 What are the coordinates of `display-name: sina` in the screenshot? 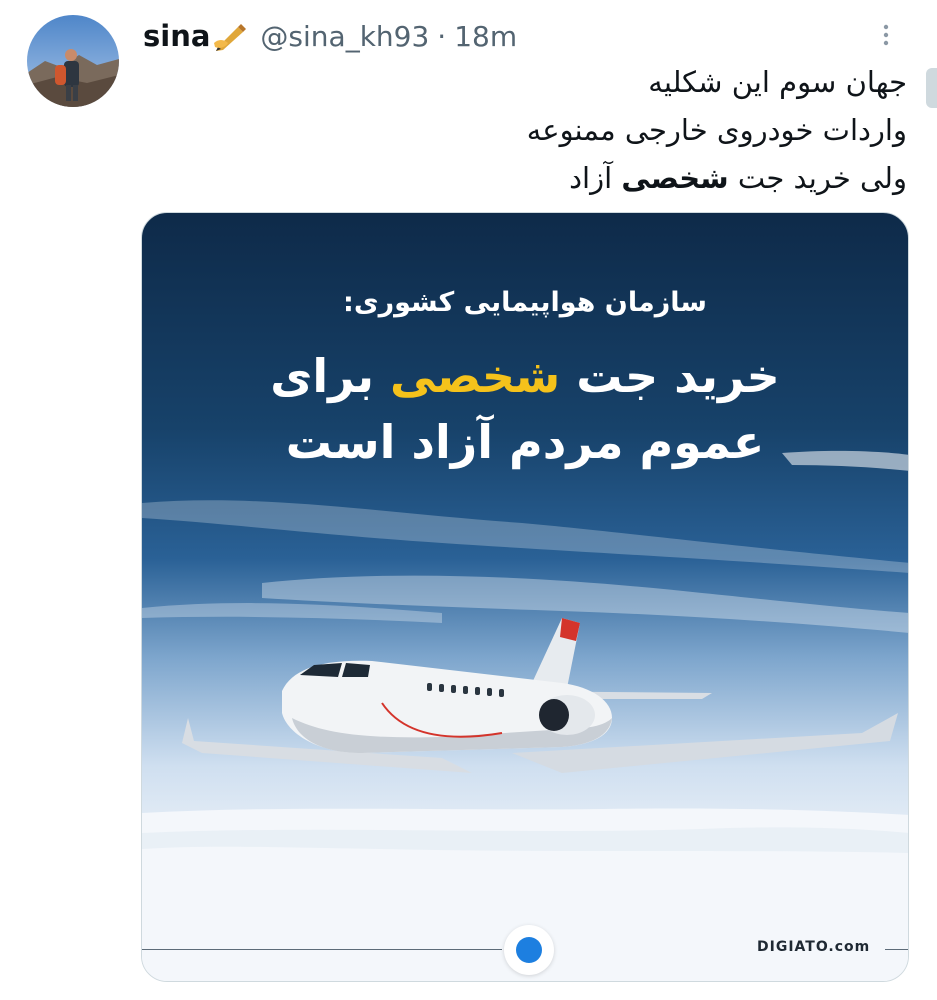 It's located at (176, 36).